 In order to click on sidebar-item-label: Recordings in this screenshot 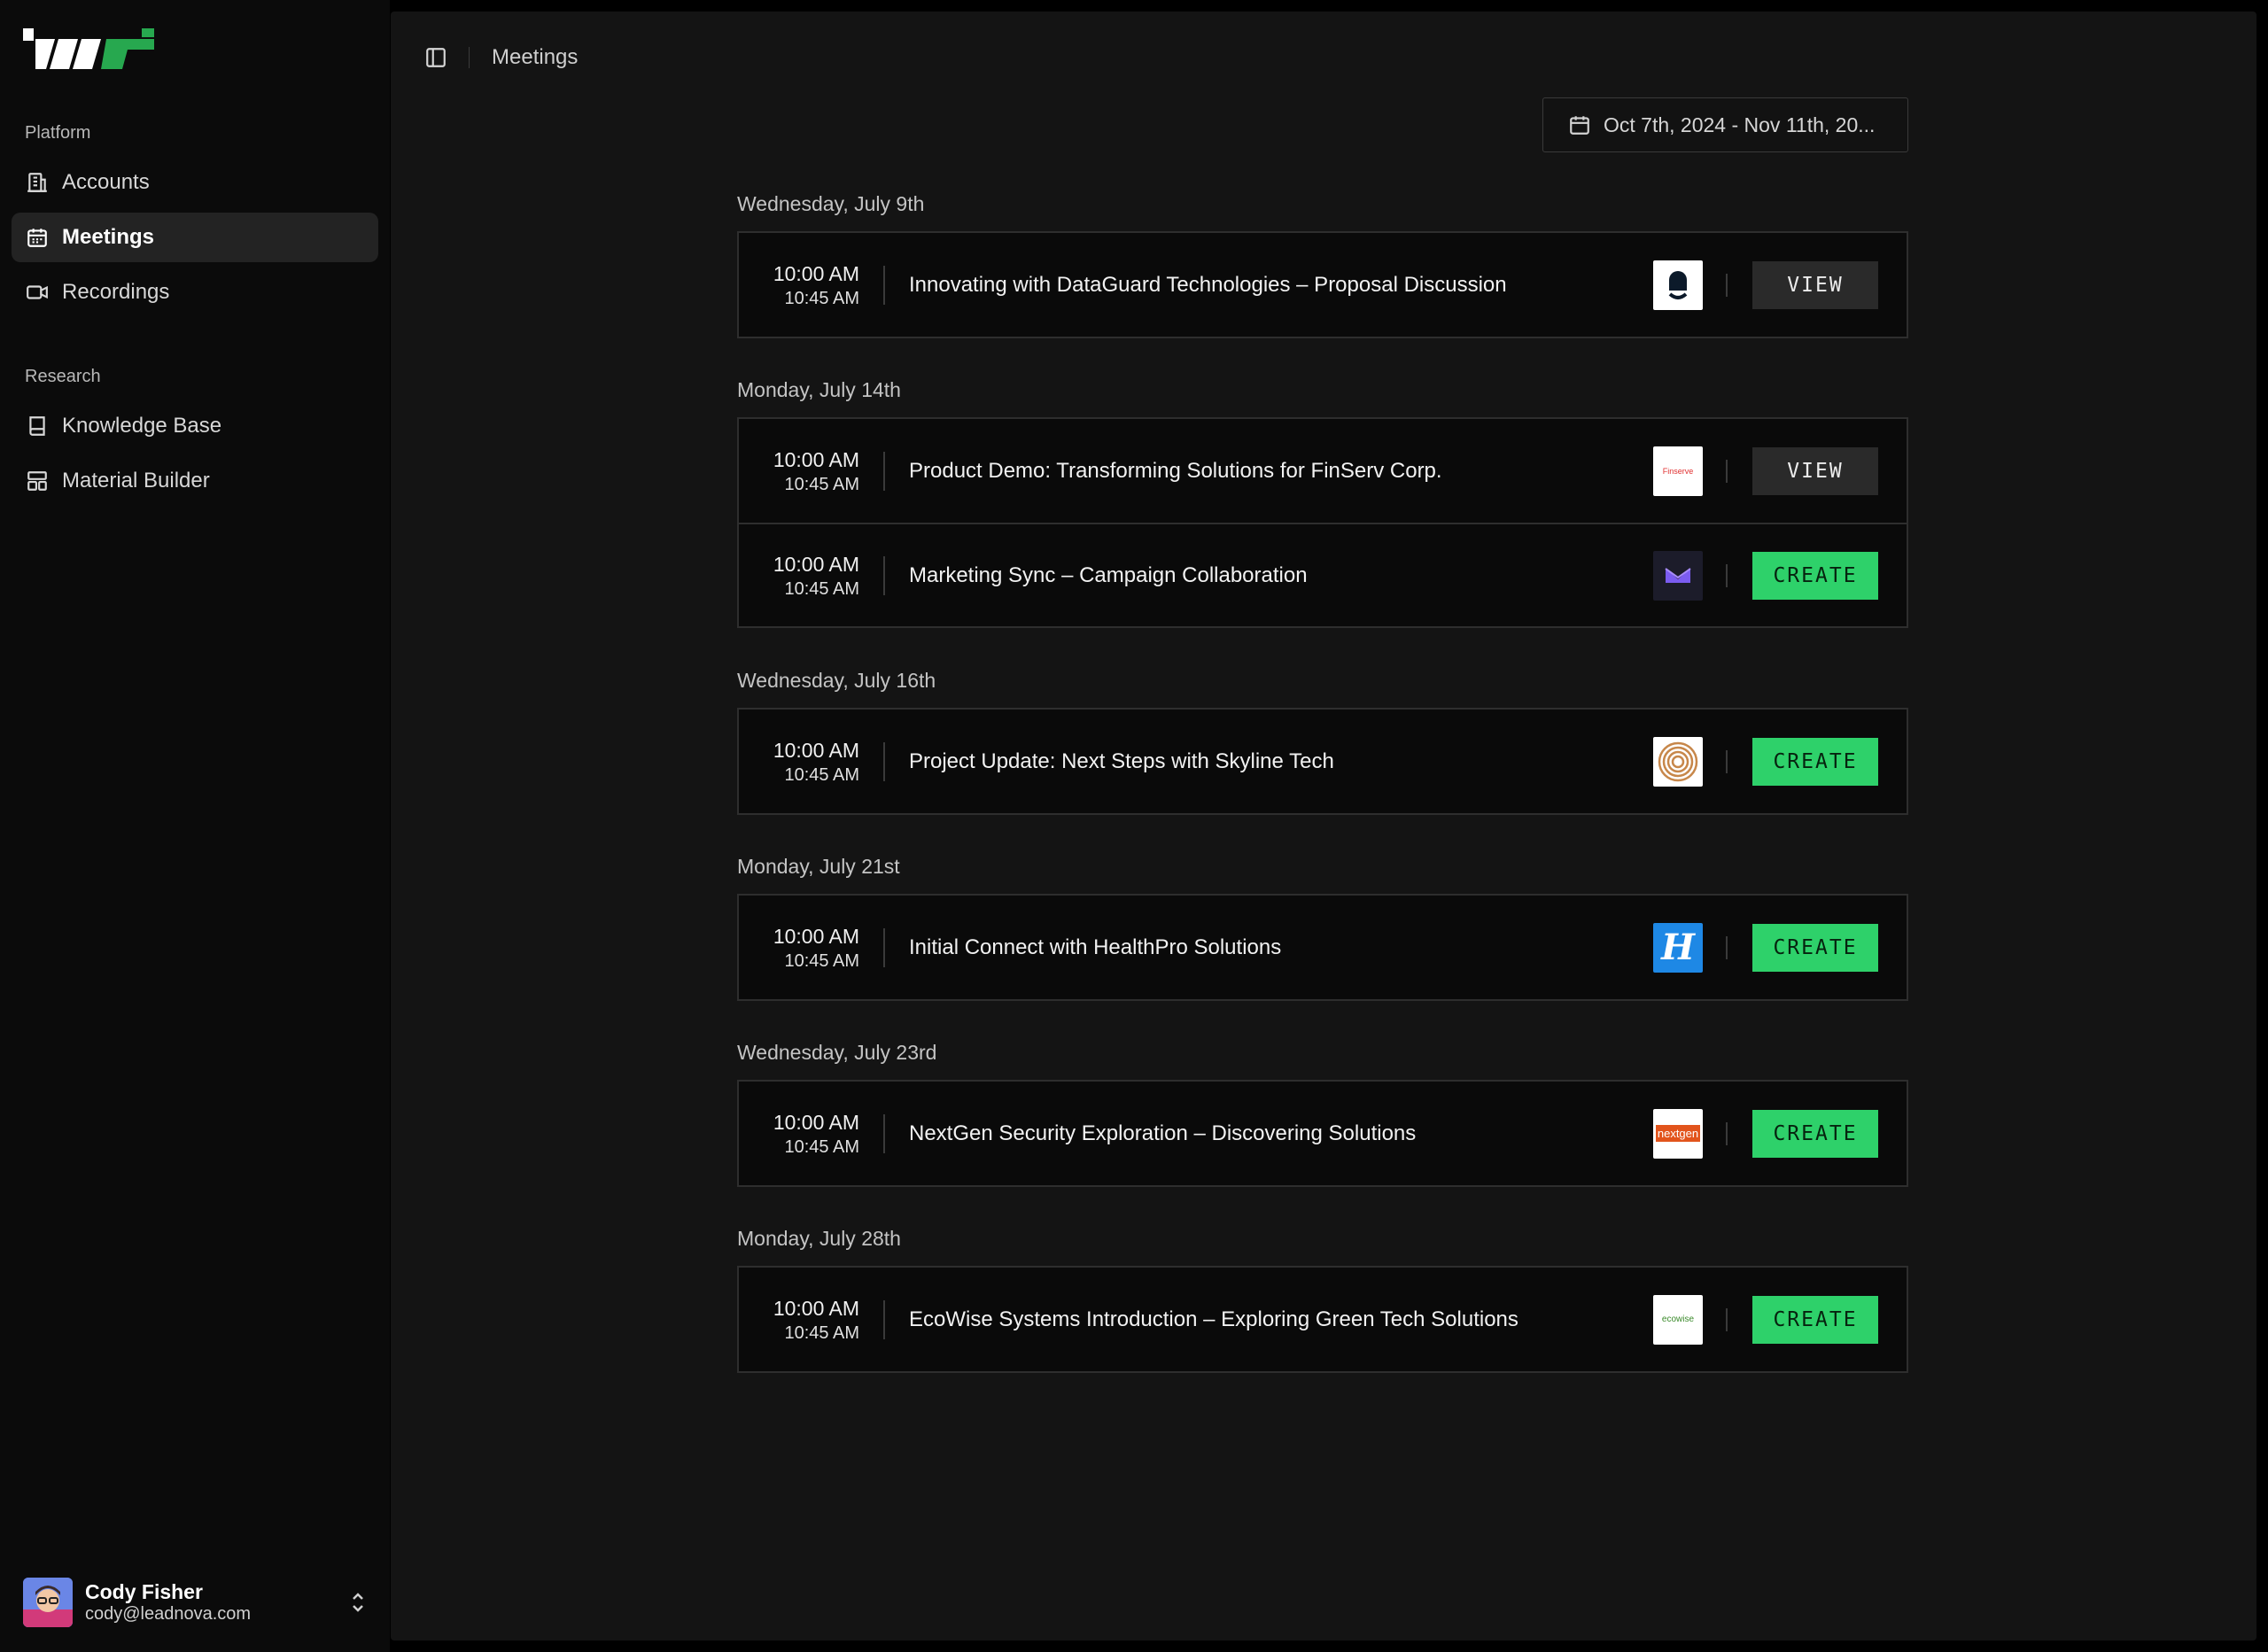, I will do `click(116, 292)`.